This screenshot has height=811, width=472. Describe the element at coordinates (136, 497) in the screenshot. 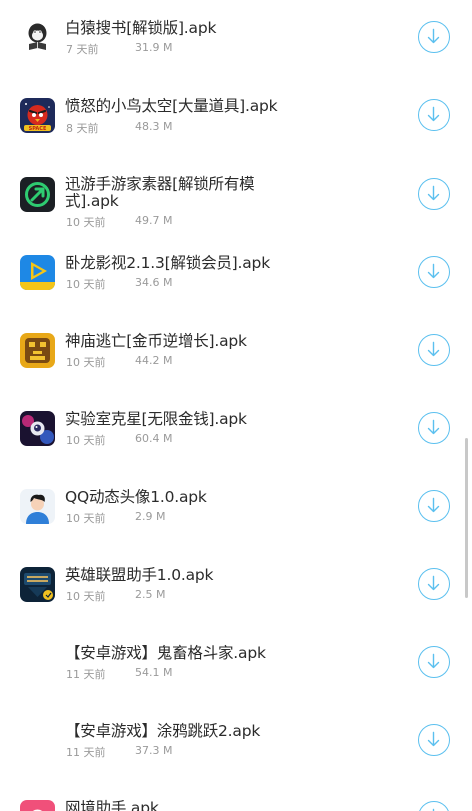

I see `app-title: QQ动态头像1.0.apk` at that location.